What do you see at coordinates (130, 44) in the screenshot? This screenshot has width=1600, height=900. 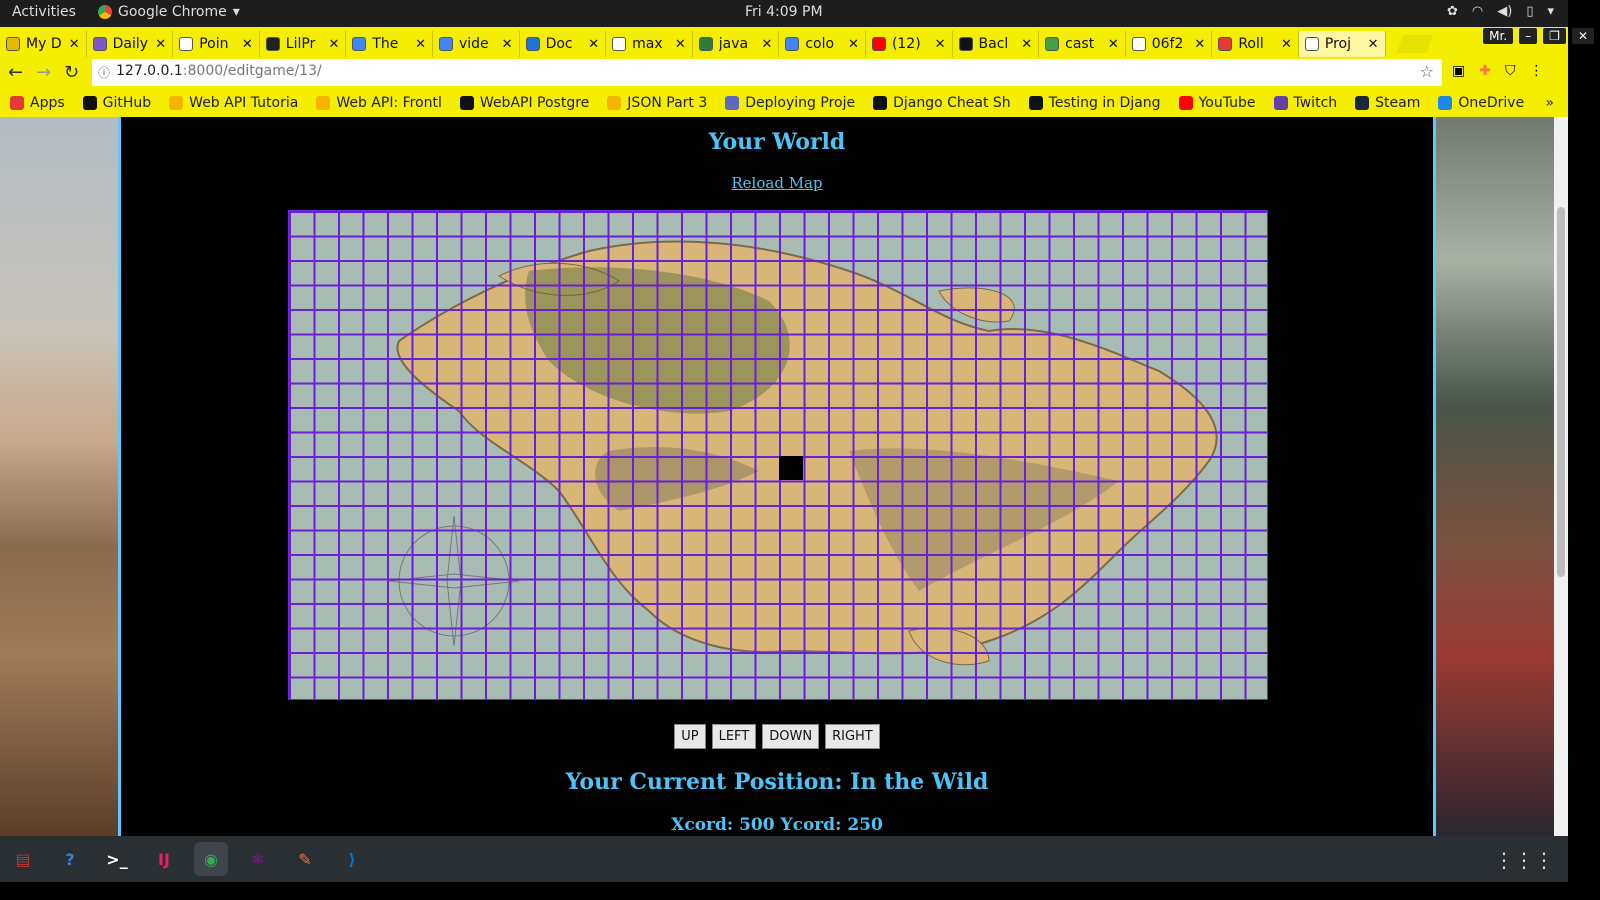 I see `browser-tab: Daily ✕` at bounding box center [130, 44].